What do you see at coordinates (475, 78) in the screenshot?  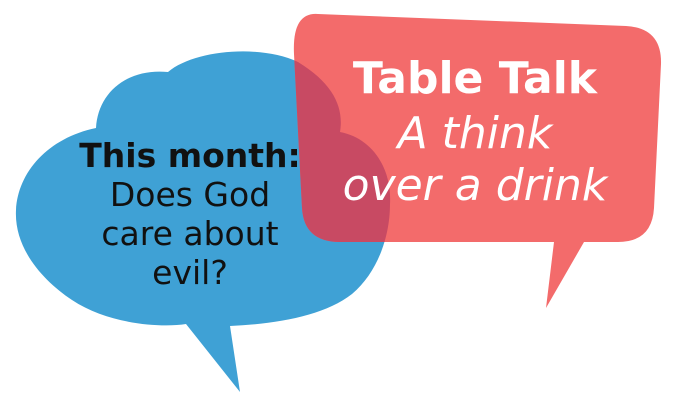 I see `event-title: Table Talk` at bounding box center [475, 78].